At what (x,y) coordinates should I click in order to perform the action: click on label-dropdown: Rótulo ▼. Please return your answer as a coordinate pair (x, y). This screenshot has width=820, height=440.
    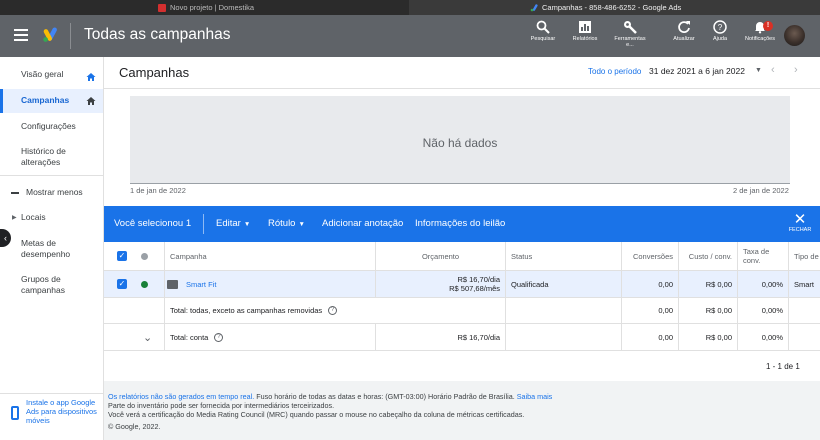
    Looking at the image, I should click on (286, 223).